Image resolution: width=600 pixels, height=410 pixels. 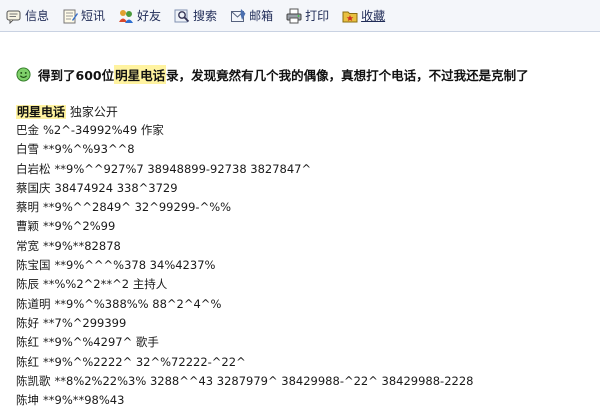 What do you see at coordinates (33, 303) in the screenshot?
I see `entry-name: 陈道明` at bounding box center [33, 303].